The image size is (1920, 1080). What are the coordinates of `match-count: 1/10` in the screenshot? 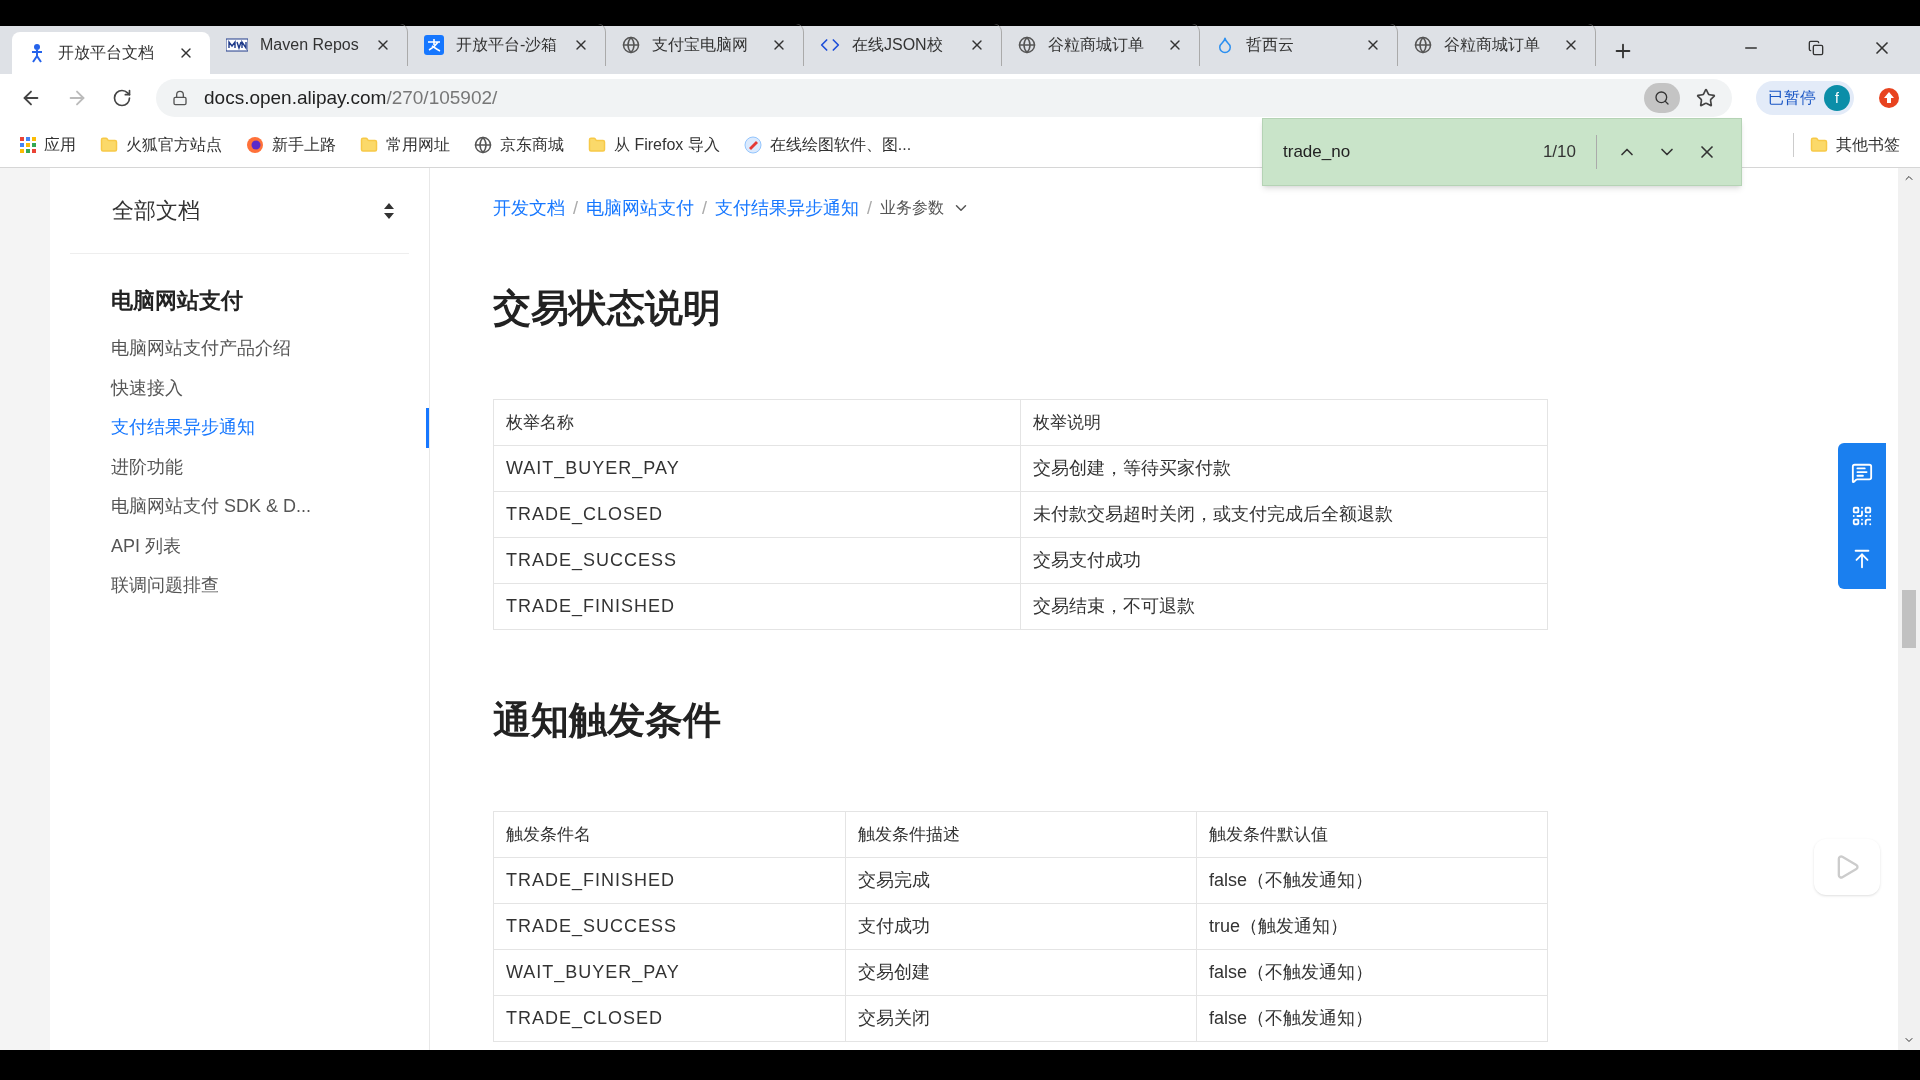 It's located at (1569, 152).